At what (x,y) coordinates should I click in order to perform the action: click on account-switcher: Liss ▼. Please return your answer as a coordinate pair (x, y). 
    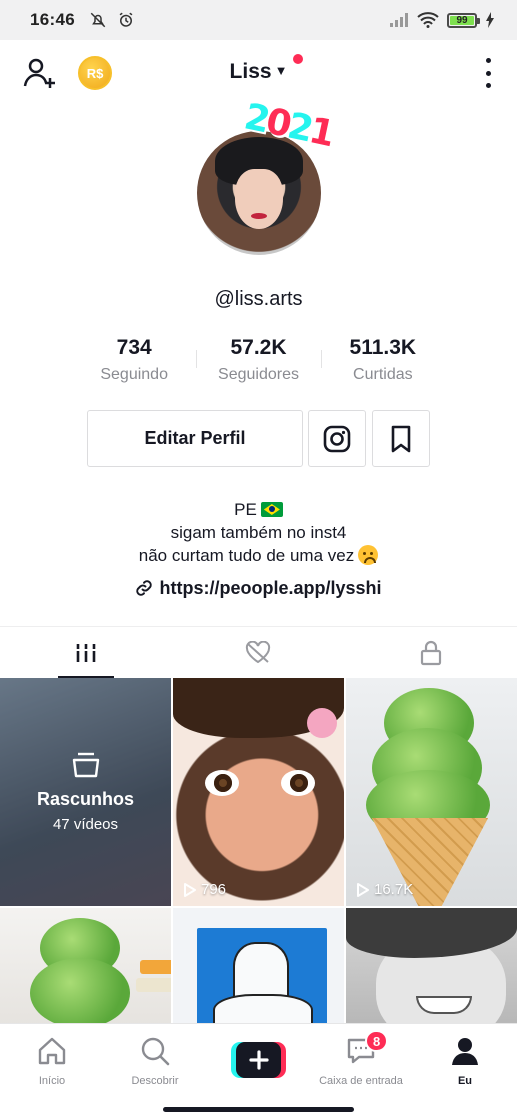
    Looking at the image, I should click on (258, 72).